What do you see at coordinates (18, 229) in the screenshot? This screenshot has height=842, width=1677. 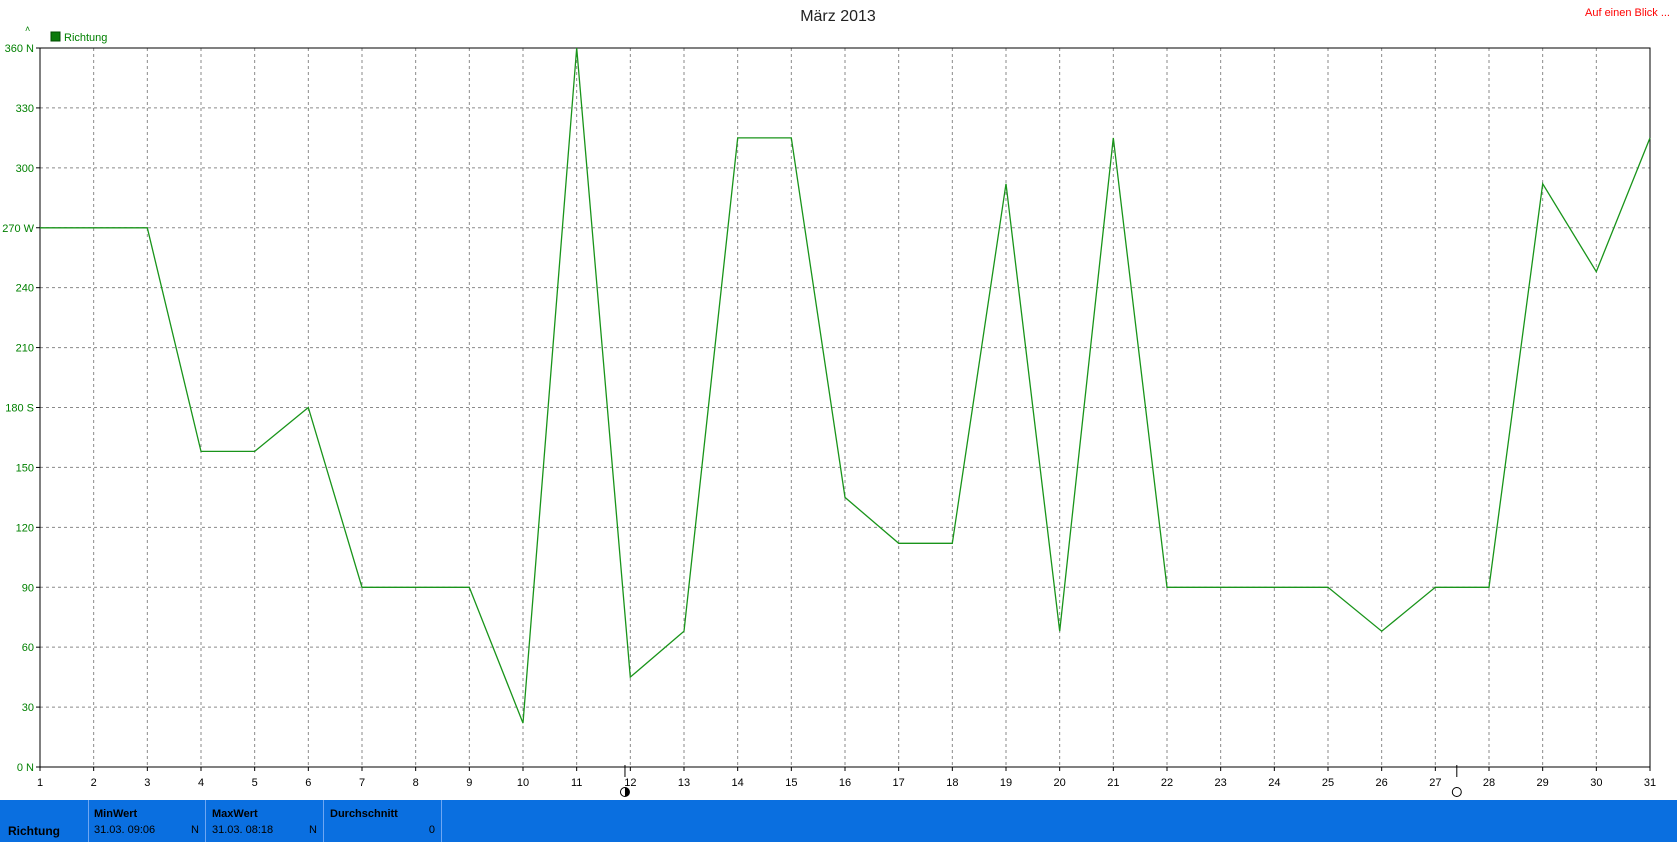 I see `y-tick-label: 270 W` at bounding box center [18, 229].